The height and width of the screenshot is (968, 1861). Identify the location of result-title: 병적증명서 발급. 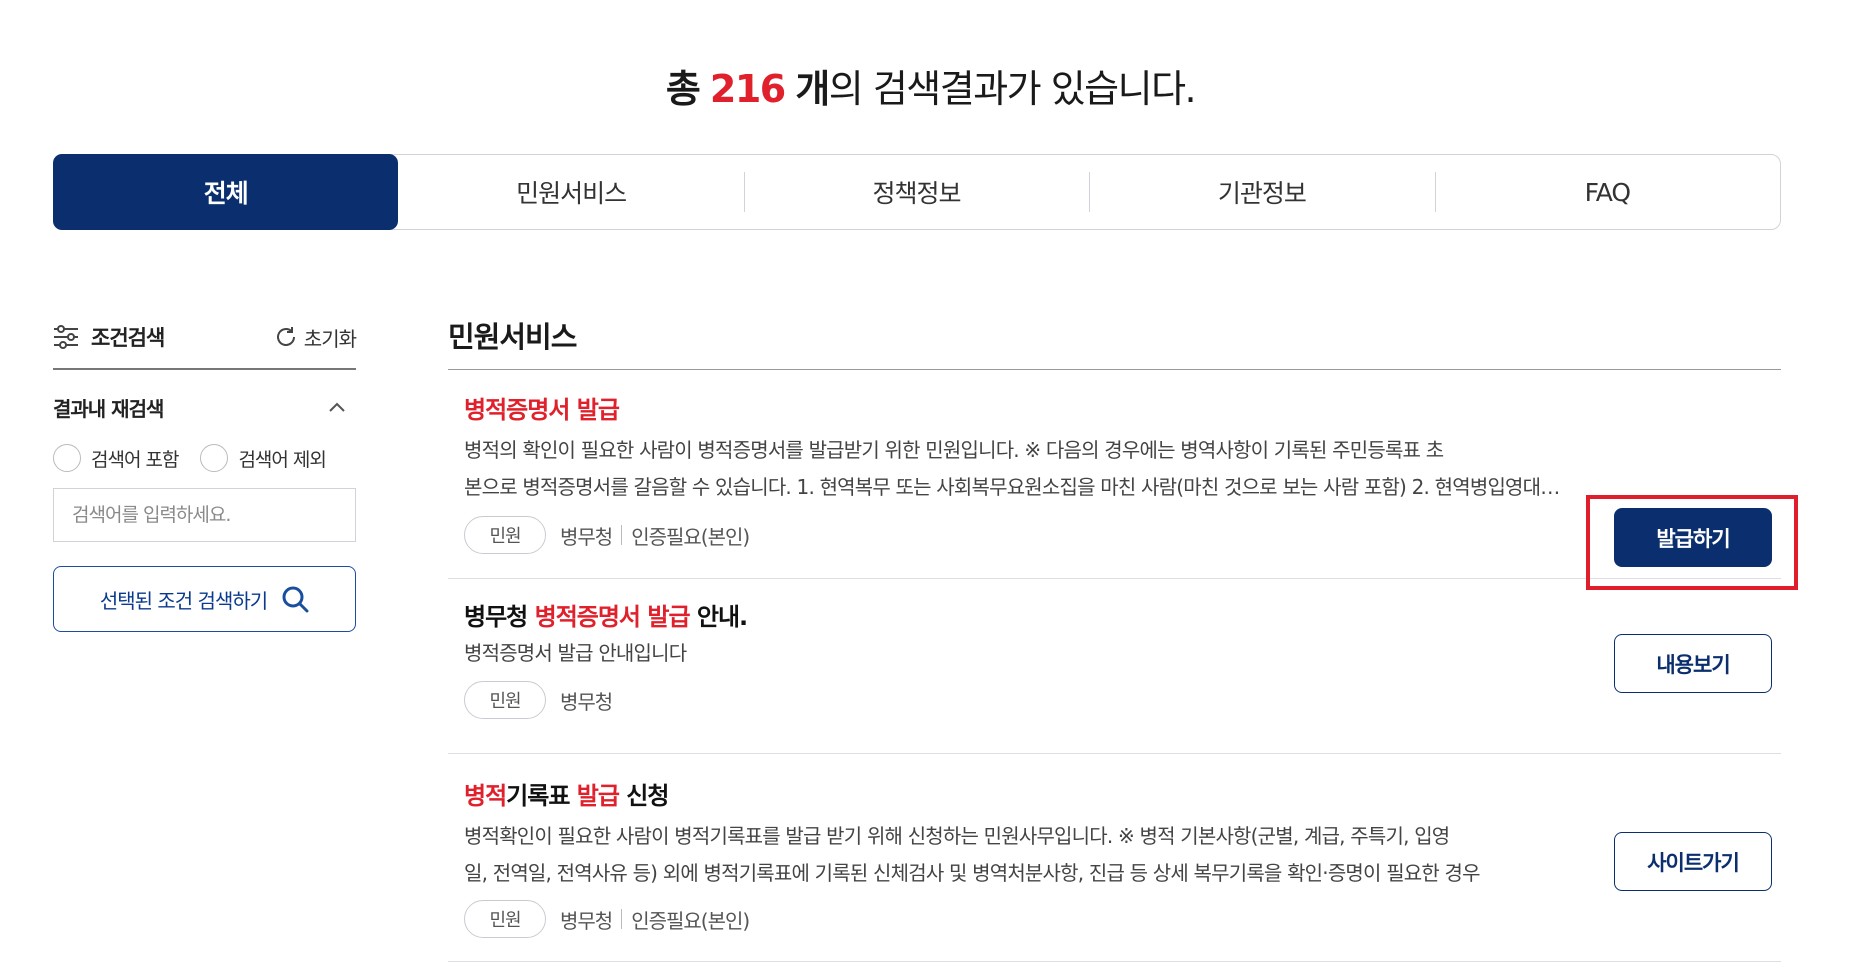
(542, 407).